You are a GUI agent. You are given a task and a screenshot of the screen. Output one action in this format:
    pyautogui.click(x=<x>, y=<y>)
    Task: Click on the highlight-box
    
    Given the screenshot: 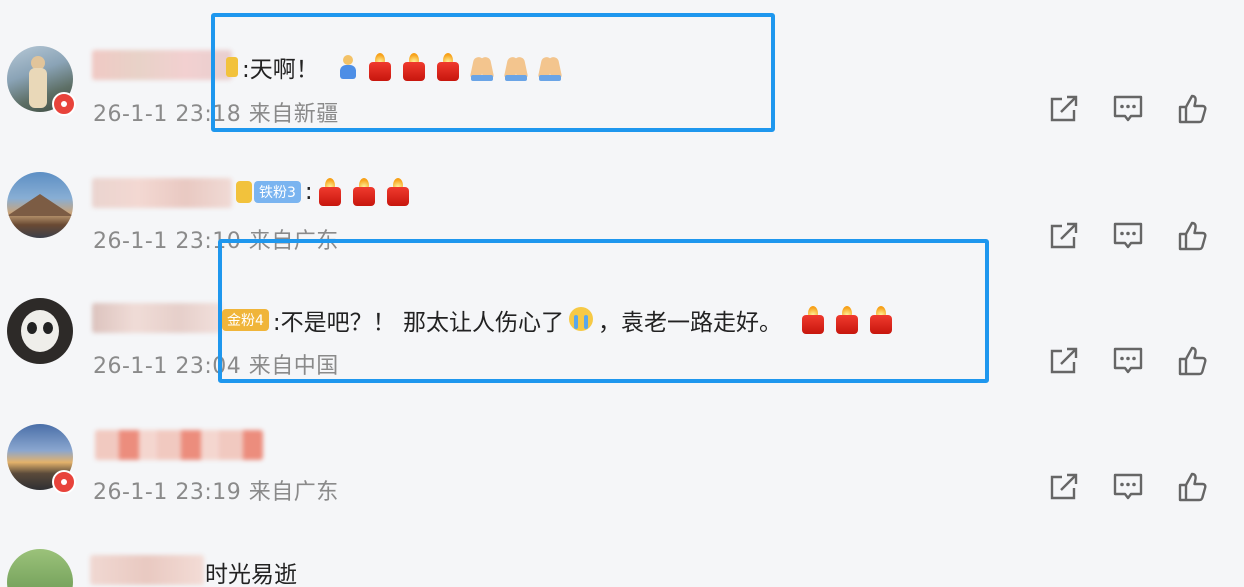 What is the action you would take?
    pyautogui.click(x=493, y=72)
    